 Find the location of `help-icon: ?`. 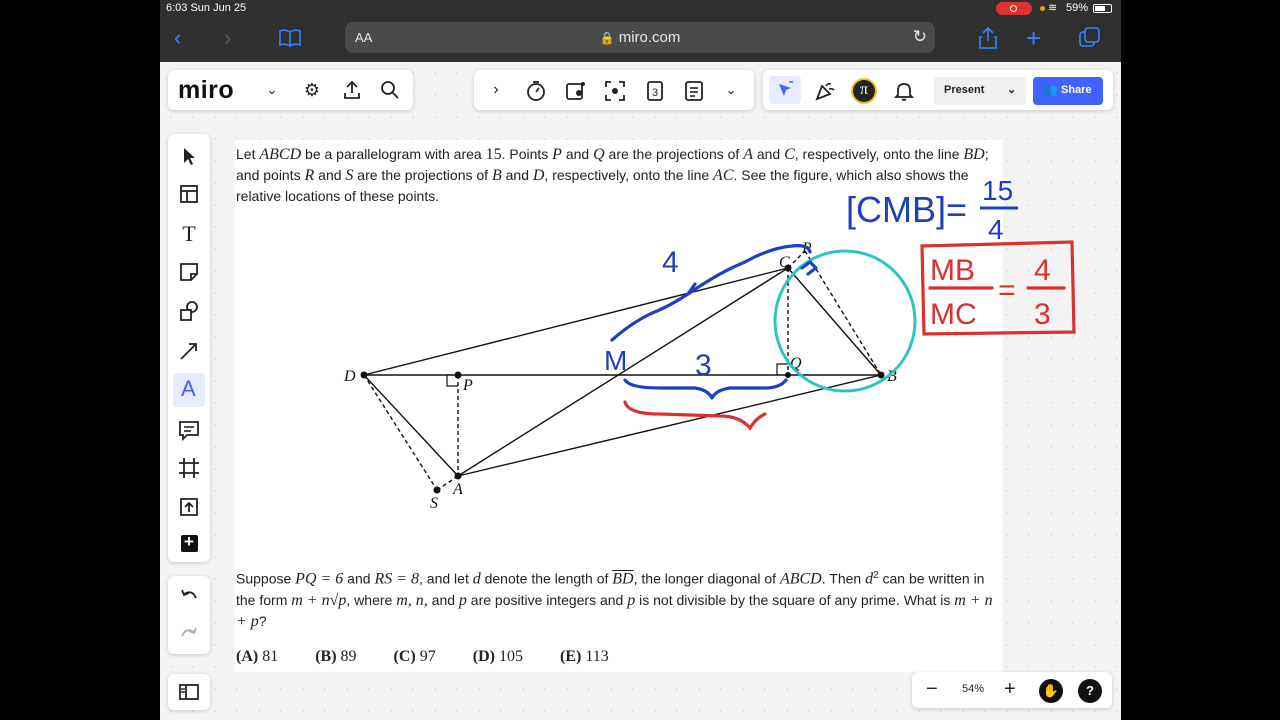

help-icon: ? is located at coordinates (1090, 691).